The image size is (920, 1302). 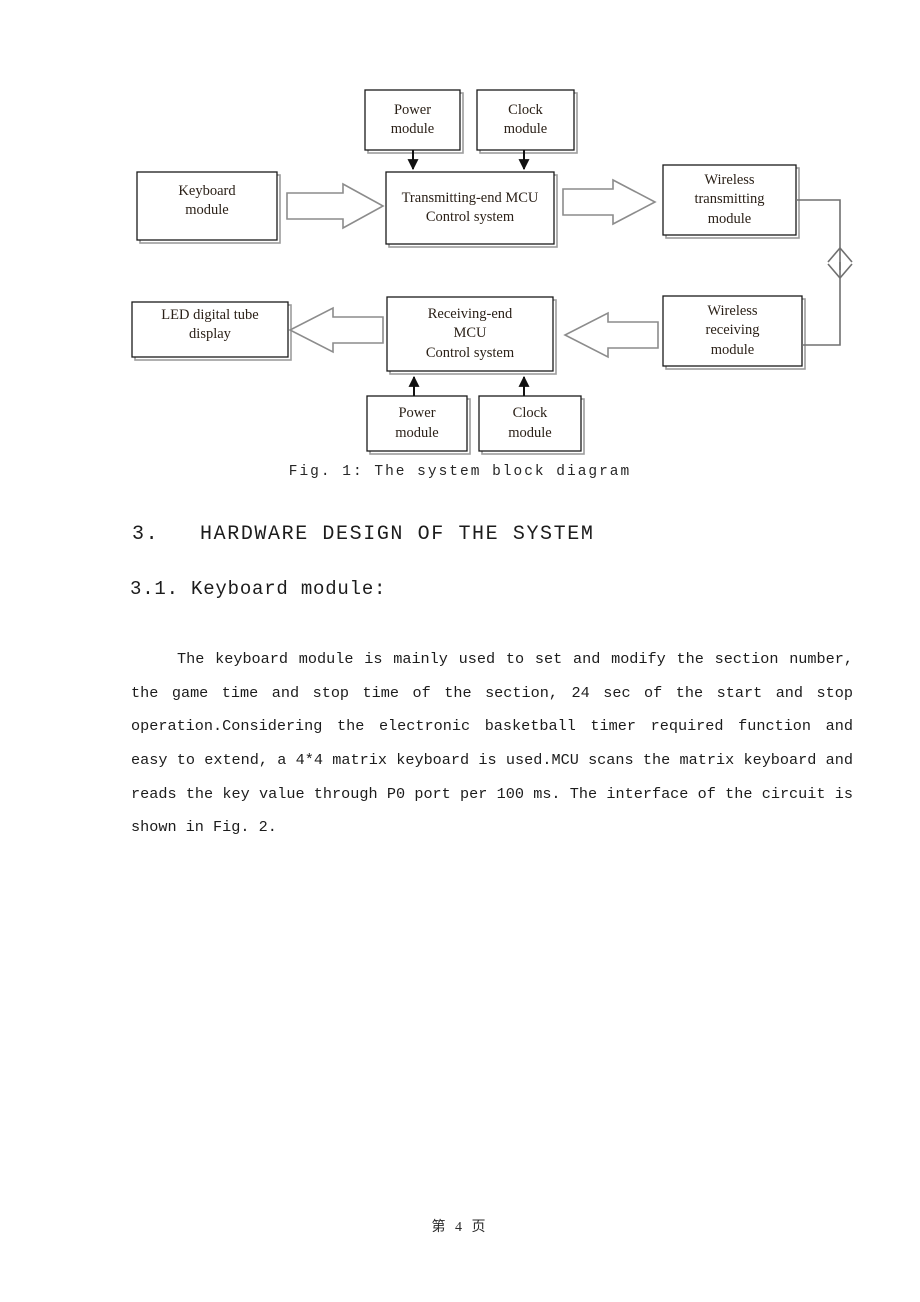 I want to click on section-heading: 3. HARDWARE DESIGN OF THE SYSTEM, so click(x=363, y=534).